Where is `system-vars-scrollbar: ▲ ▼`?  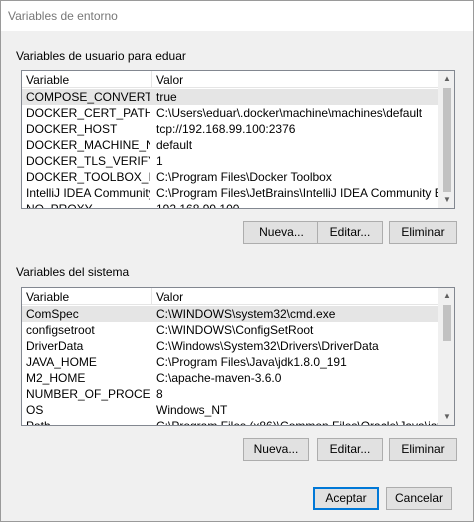
system-vars-scrollbar: ▲ ▼ is located at coordinates (446, 356).